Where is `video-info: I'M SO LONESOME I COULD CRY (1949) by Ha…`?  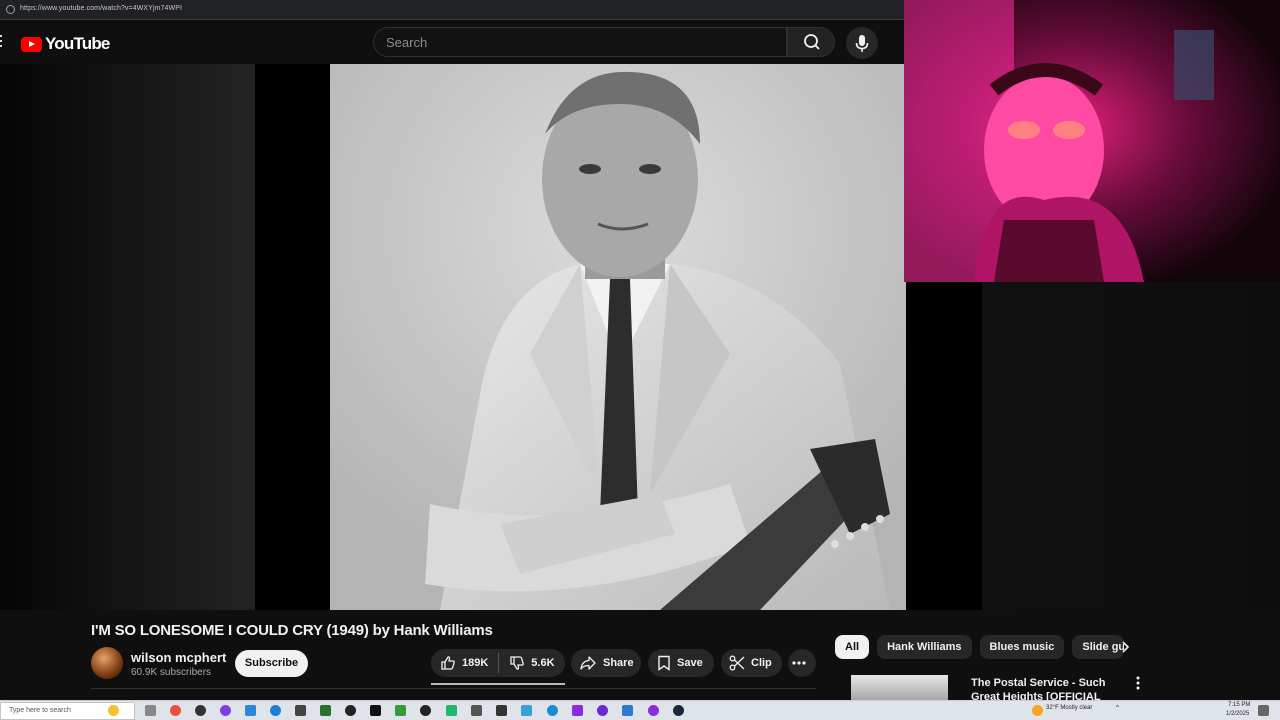
video-info: I'M SO LONESOME I COULD CRY (1949) by Ha… is located at coordinates (640, 663).